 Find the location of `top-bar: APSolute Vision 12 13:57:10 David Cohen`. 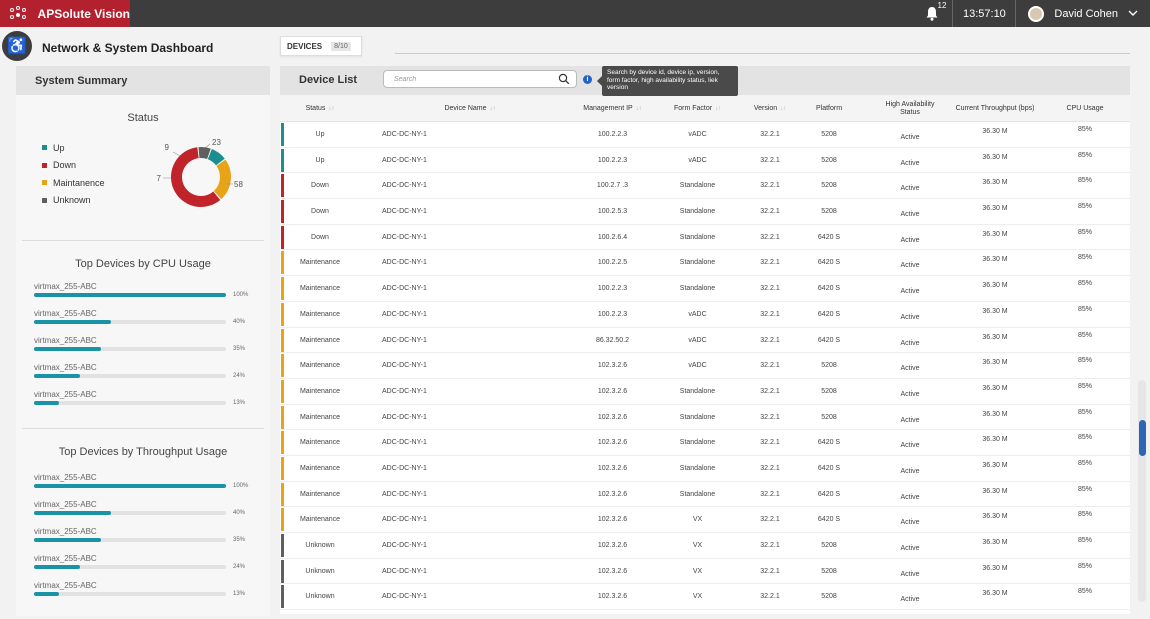

top-bar: APSolute Vision 12 13:57:10 David Cohen is located at coordinates (575, 13).